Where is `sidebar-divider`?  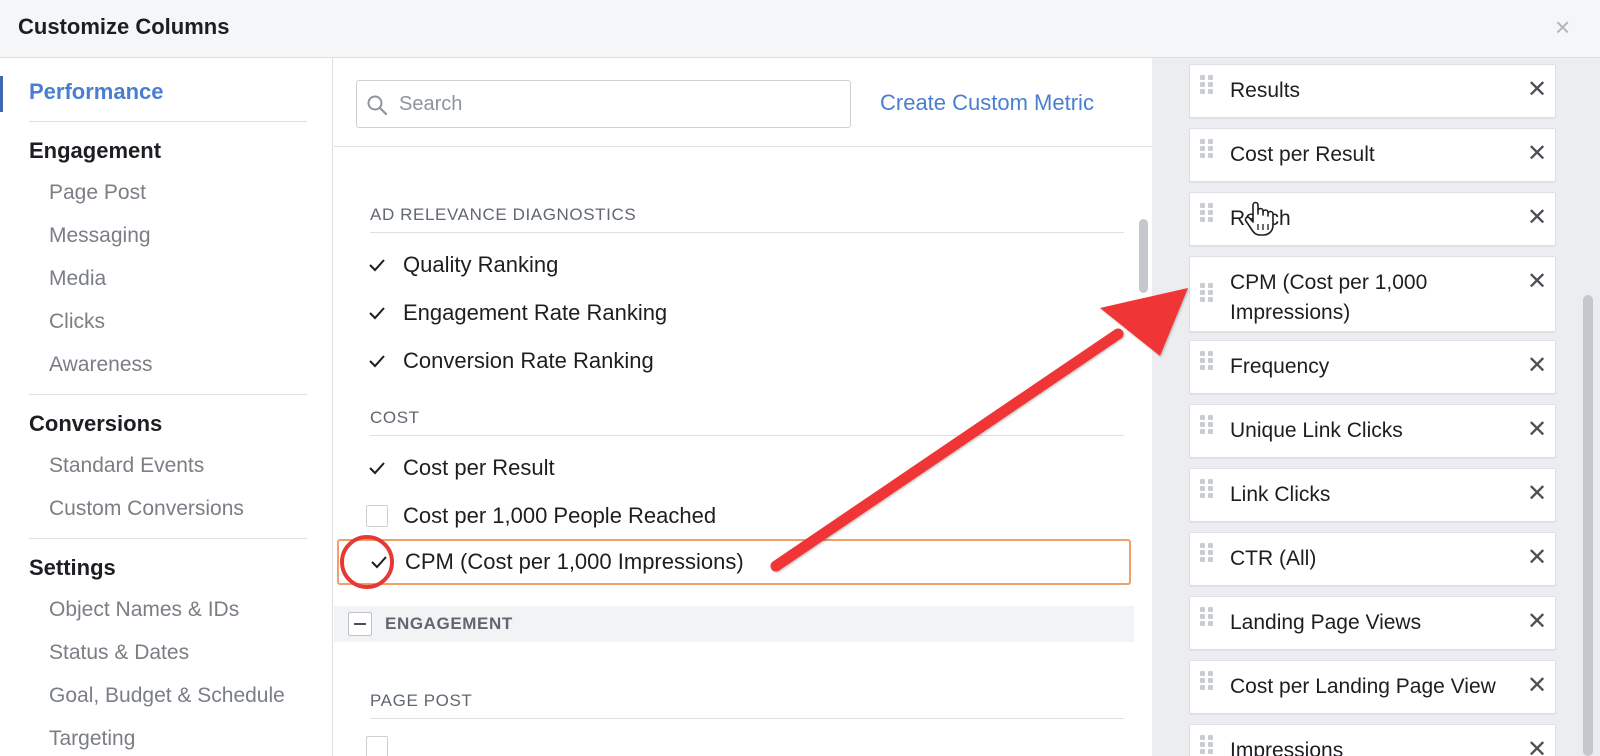
sidebar-divider is located at coordinates (168, 394).